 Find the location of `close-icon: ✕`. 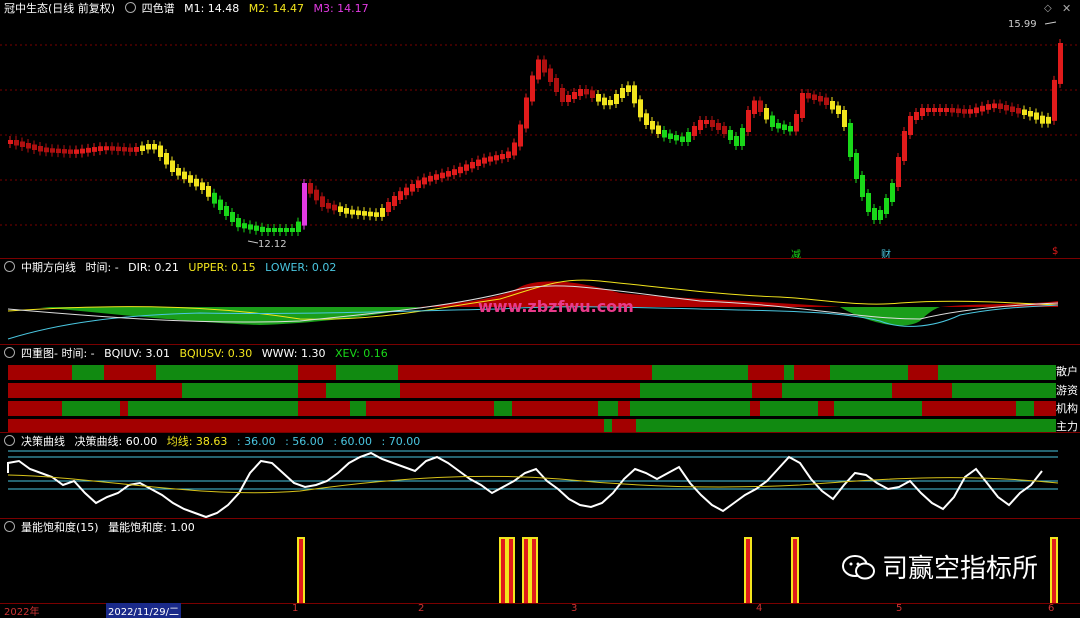

close-icon: ✕ is located at coordinates (1066, 8).